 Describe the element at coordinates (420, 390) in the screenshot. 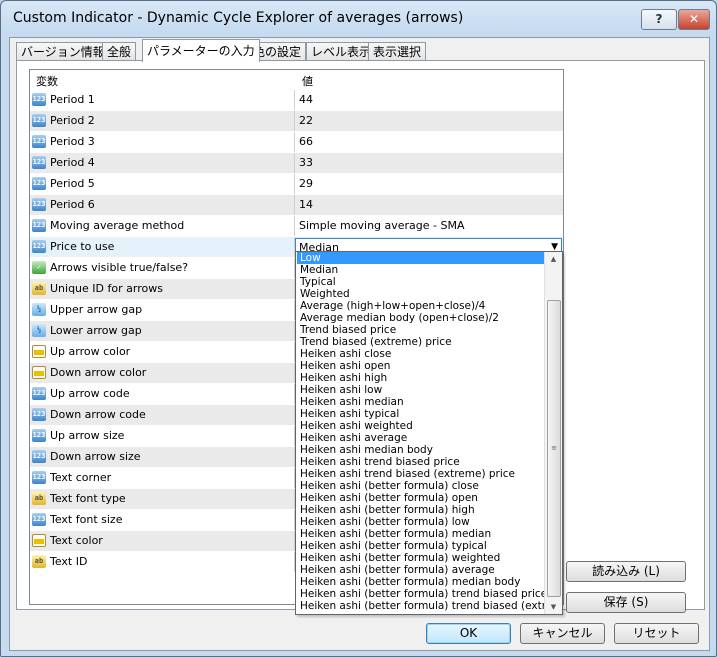

I see `dropdown-option: Heiken ashi low` at that location.